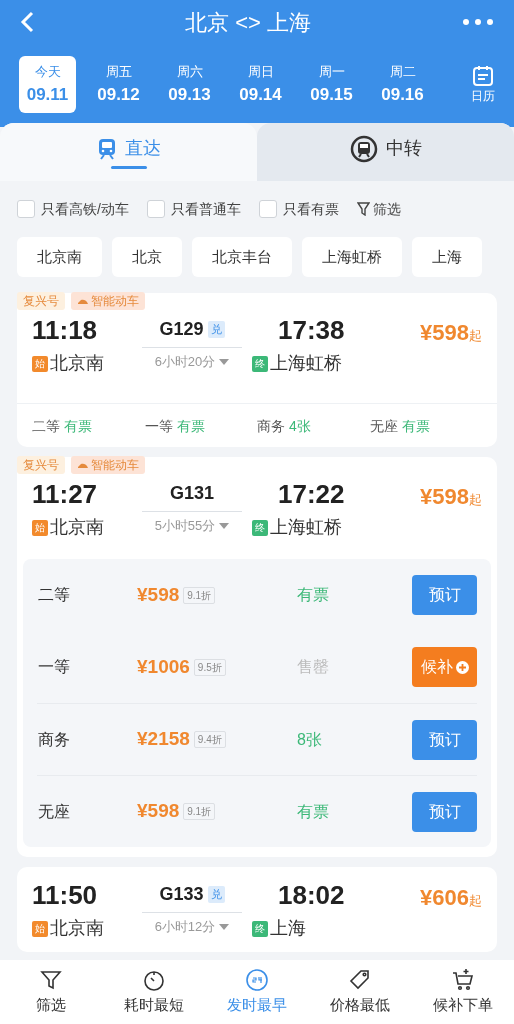 The width and height of the screenshot is (514, 1024). I want to click on train-number: G131, so click(191, 493).